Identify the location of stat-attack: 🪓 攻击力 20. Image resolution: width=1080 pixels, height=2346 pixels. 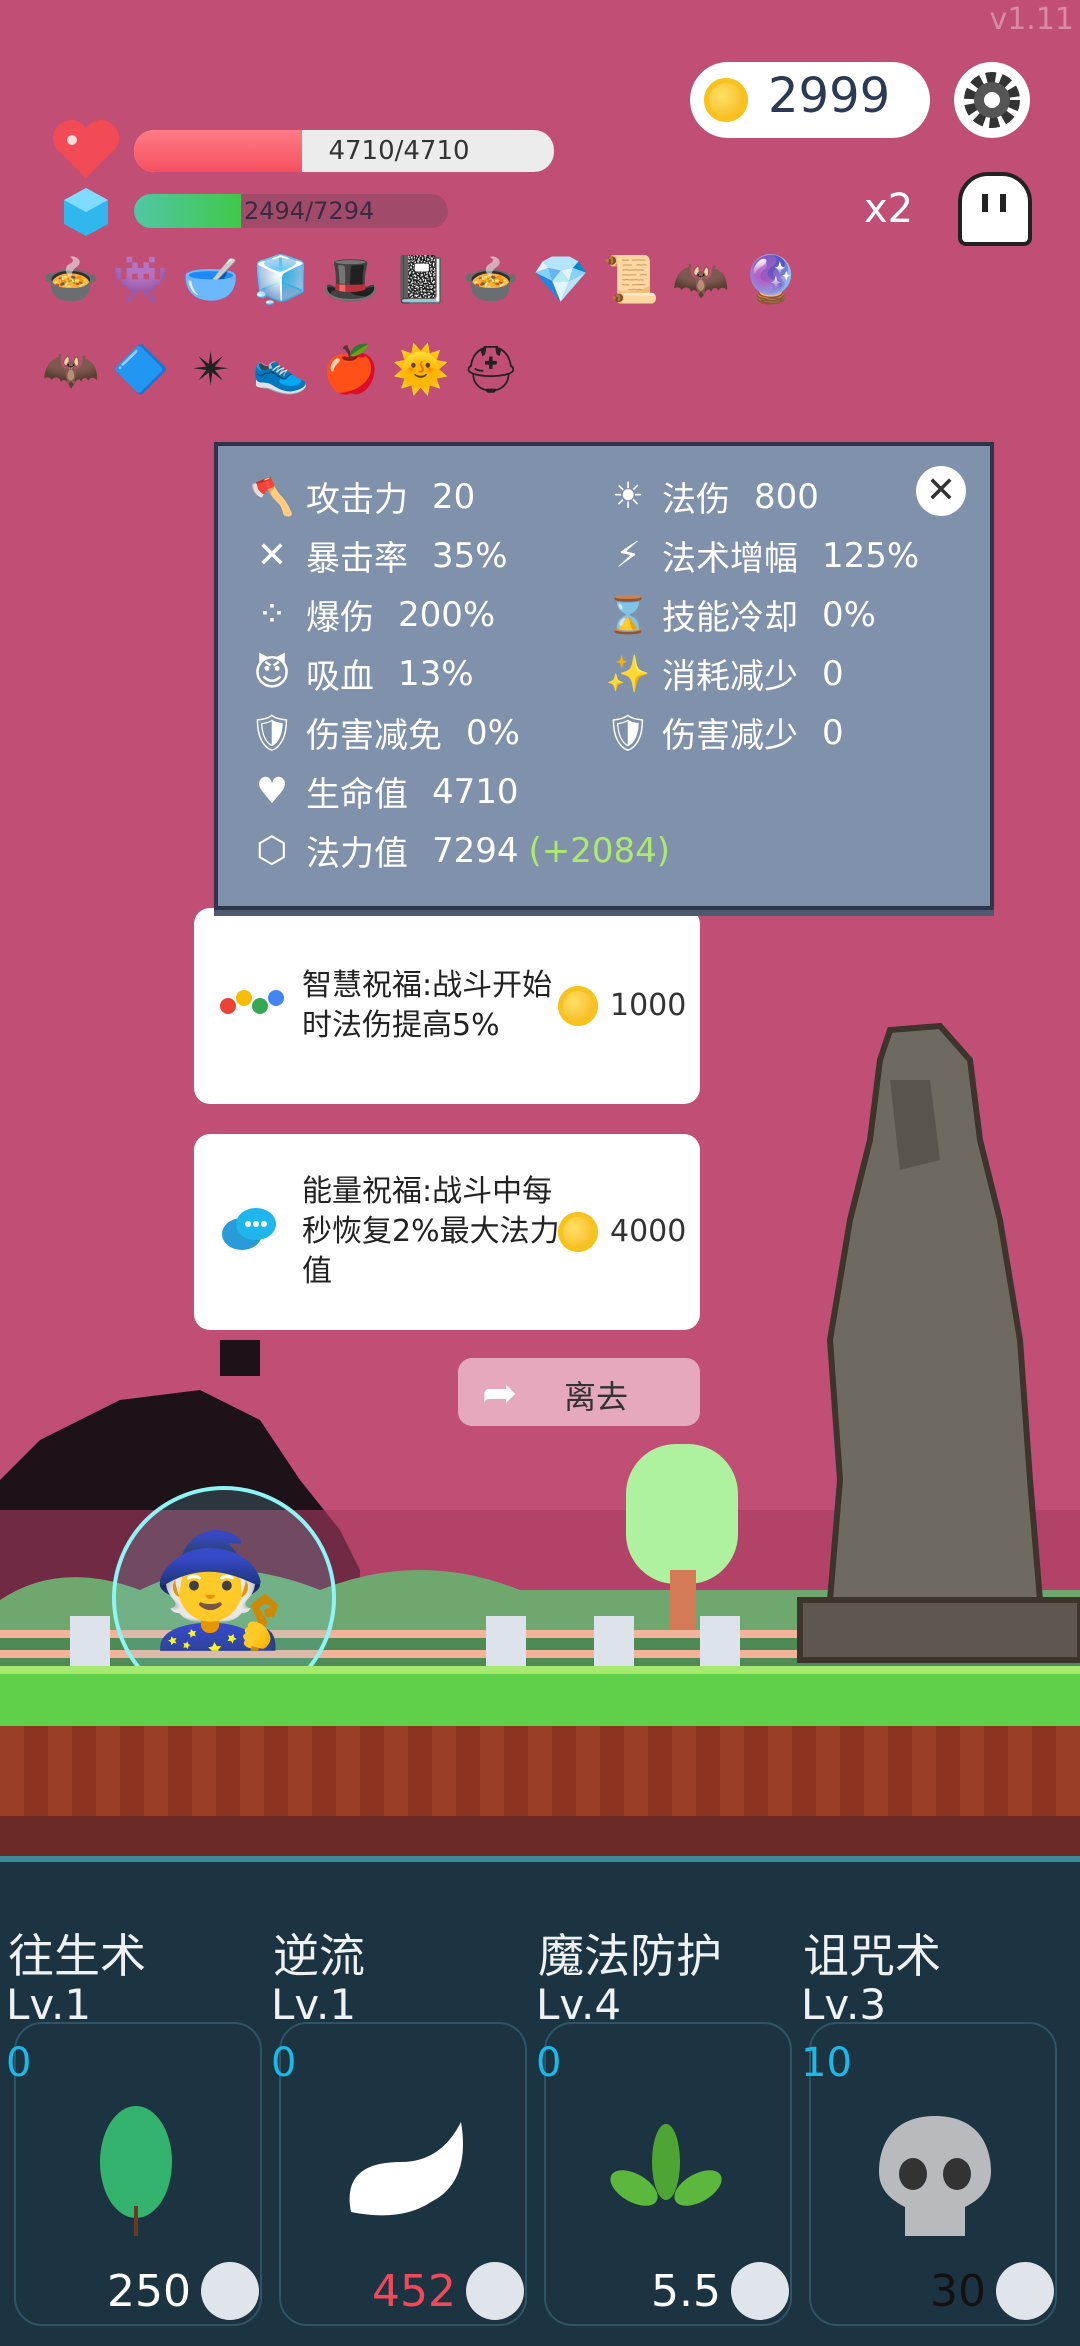
(362, 496).